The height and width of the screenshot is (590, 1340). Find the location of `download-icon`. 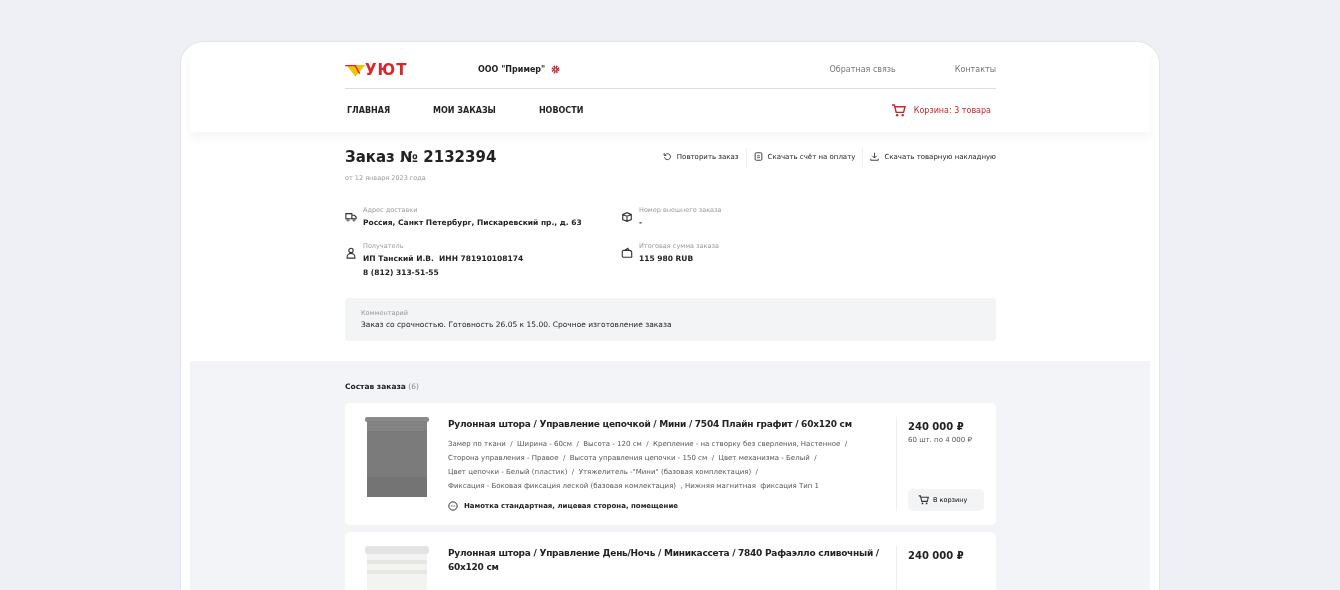

download-icon is located at coordinates (875, 156).